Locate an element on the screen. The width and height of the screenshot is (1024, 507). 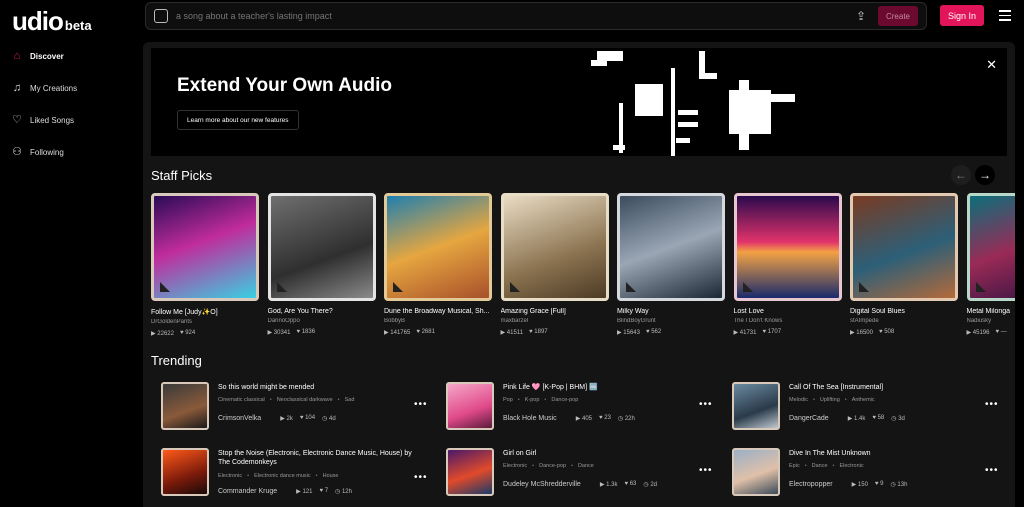
song-artist: The I Don't Knows is located at coordinates (788, 321).